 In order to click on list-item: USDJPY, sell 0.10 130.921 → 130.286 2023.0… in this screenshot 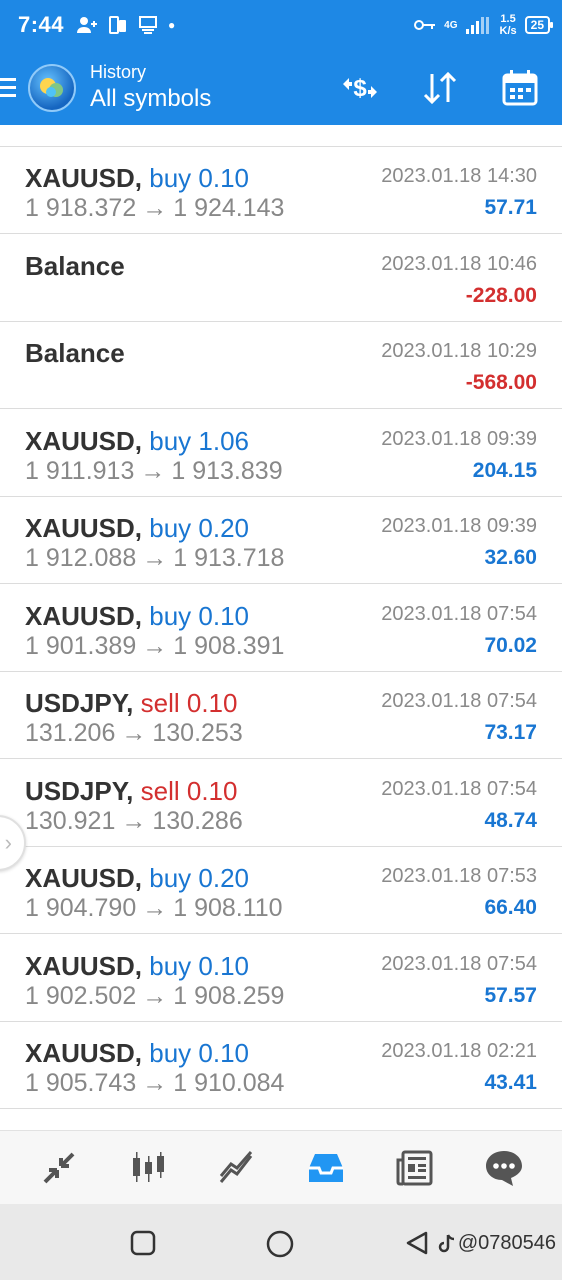, I will do `click(281, 803)`.